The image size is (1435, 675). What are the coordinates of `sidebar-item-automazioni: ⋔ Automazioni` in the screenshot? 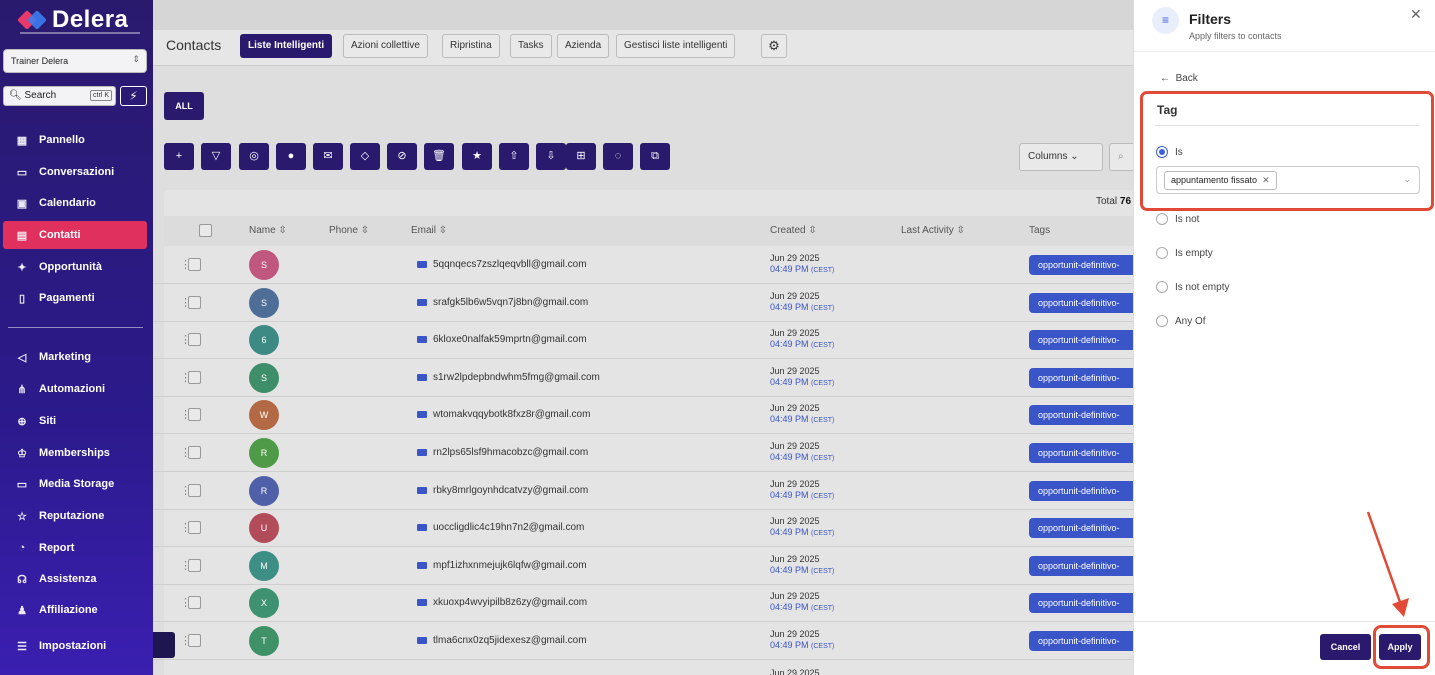 It's located at (75, 389).